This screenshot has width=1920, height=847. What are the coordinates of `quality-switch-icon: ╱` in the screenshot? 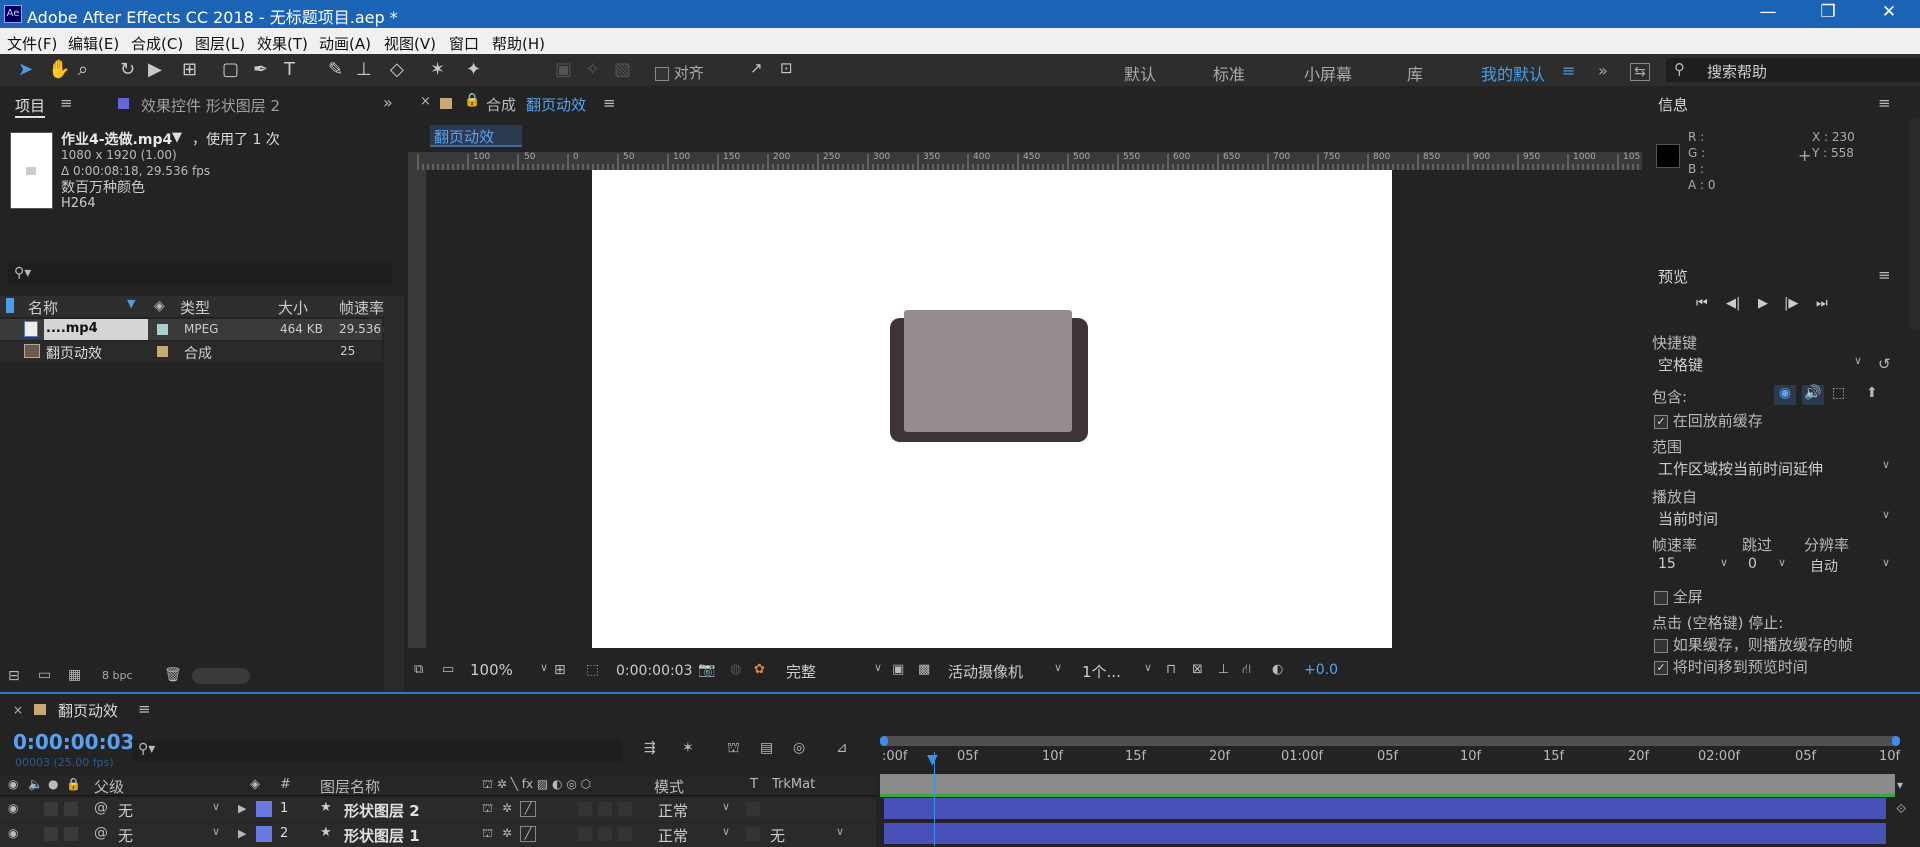 It's located at (528, 809).